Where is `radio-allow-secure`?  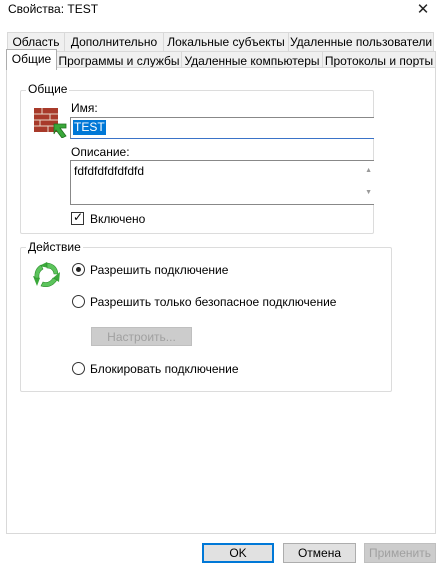 radio-allow-secure is located at coordinates (78, 301).